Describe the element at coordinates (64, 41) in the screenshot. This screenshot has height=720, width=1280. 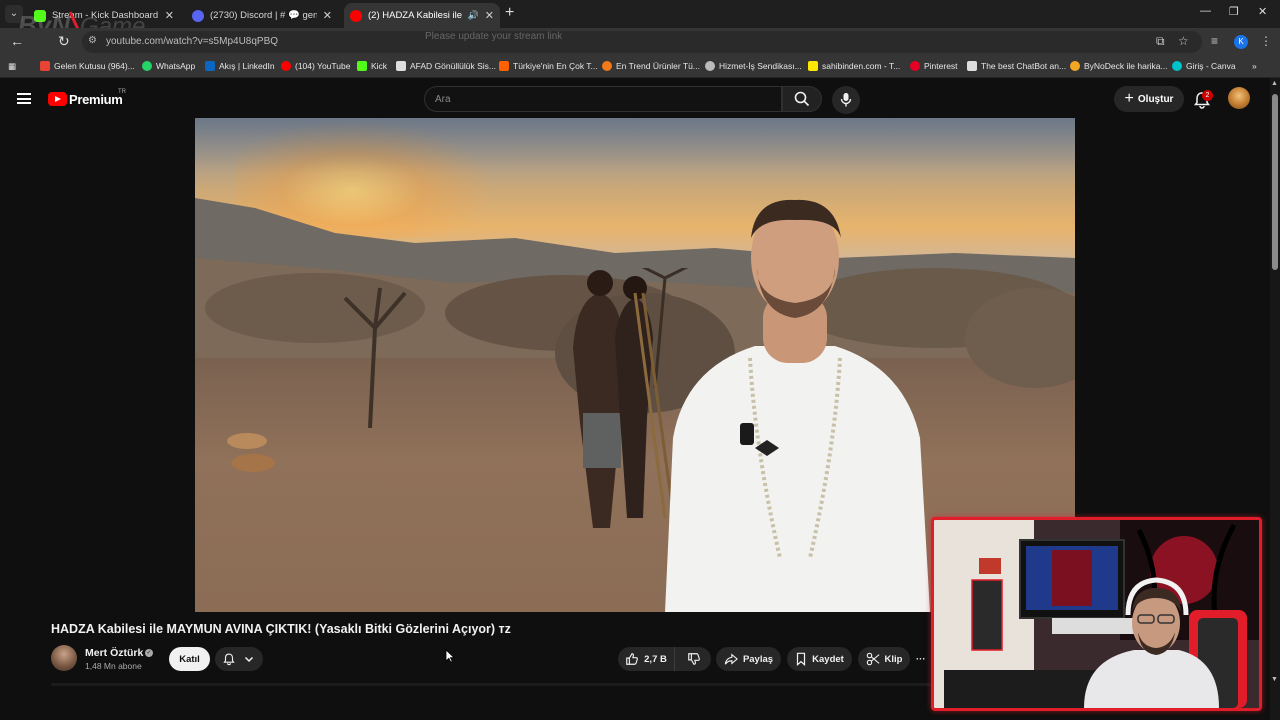
I see `reload-icon: ↻` at that location.